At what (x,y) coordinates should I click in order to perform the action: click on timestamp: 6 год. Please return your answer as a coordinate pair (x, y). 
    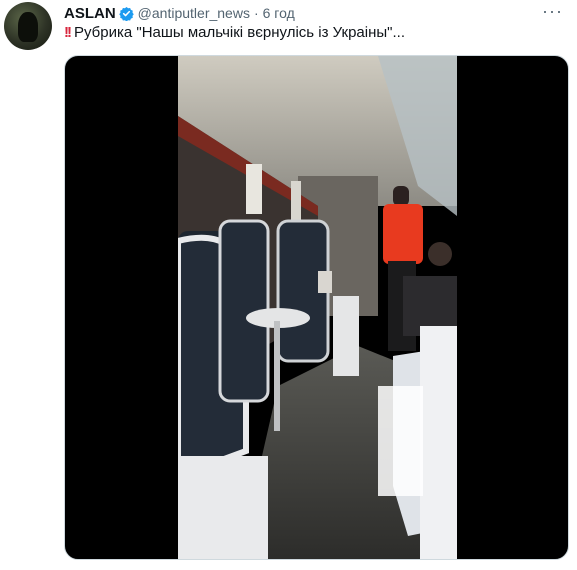
    Looking at the image, I should click on (279, 13).